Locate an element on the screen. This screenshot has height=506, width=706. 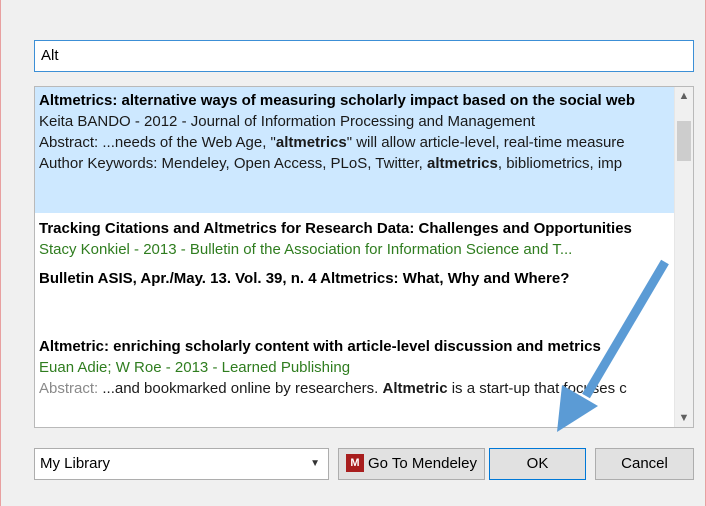
mendeley-logo-icon: M is located at coordinates (355, 462).